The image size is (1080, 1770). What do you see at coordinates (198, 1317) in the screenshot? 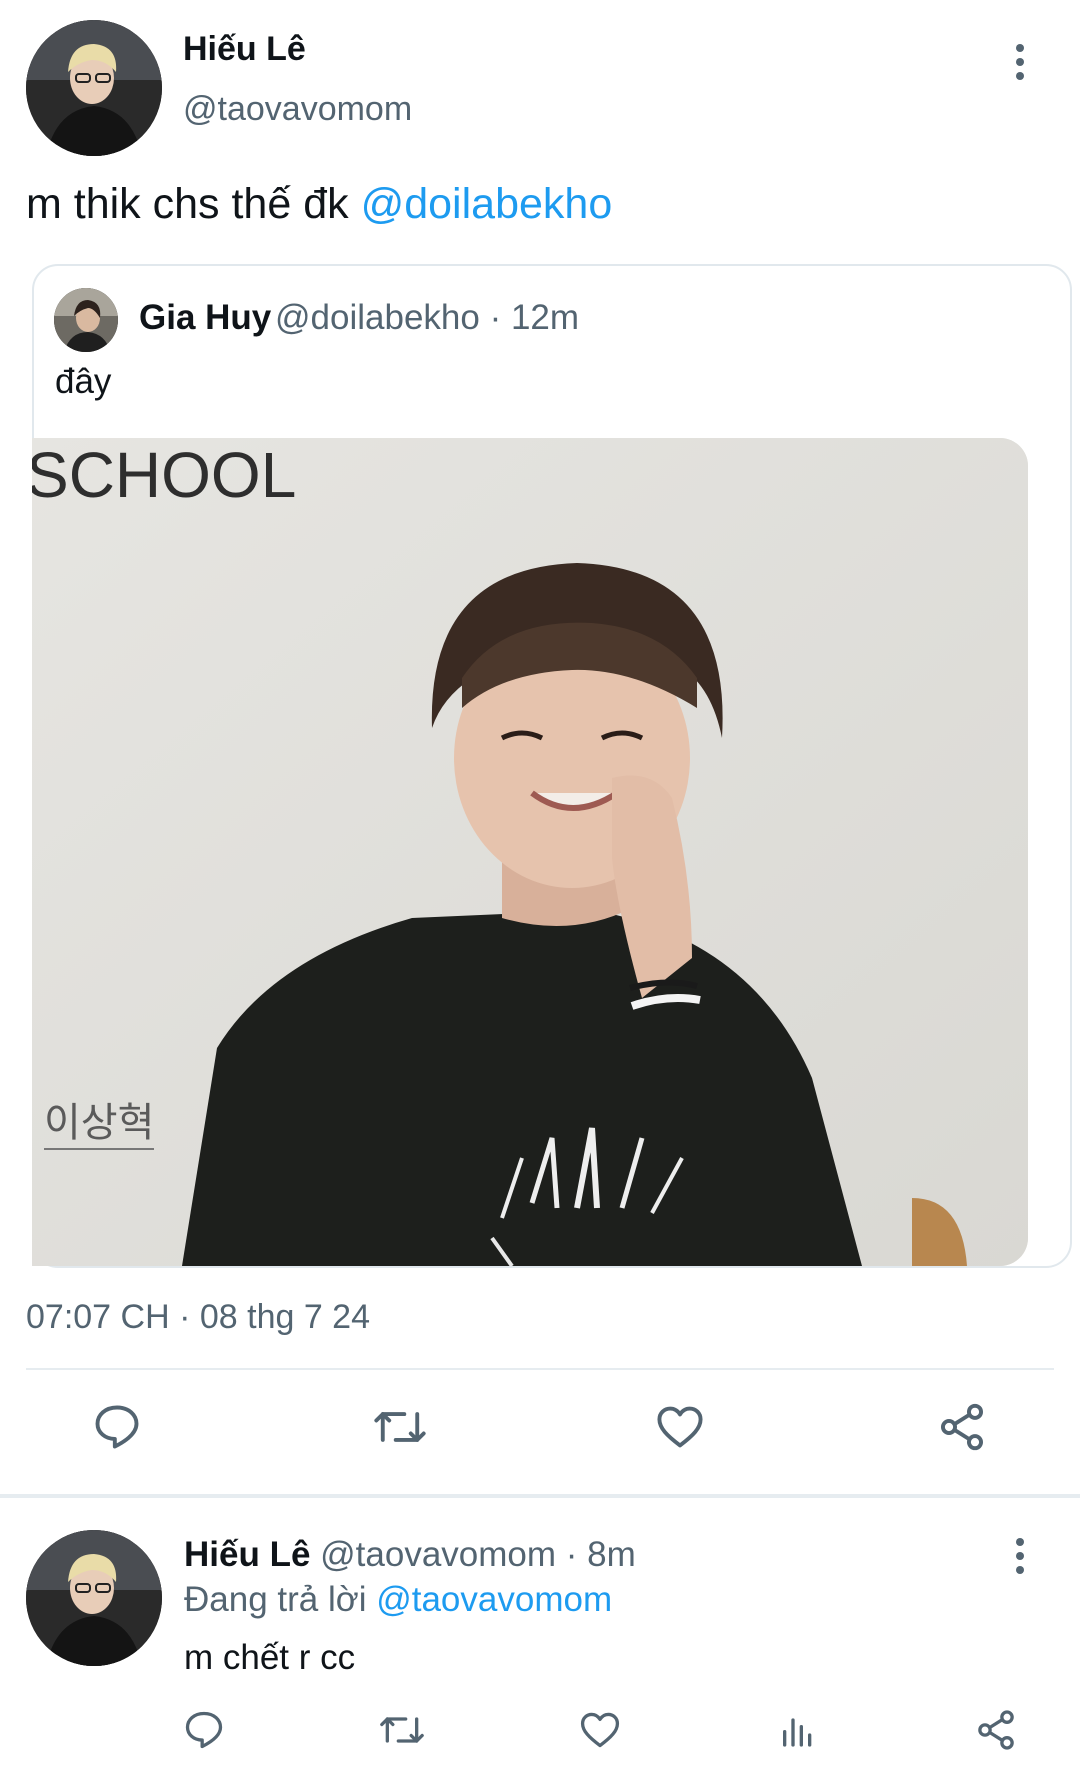
I see `tweet-timestamp: 07:07 CH · 08 thg 7 24` at bounding box center [198, 1317].